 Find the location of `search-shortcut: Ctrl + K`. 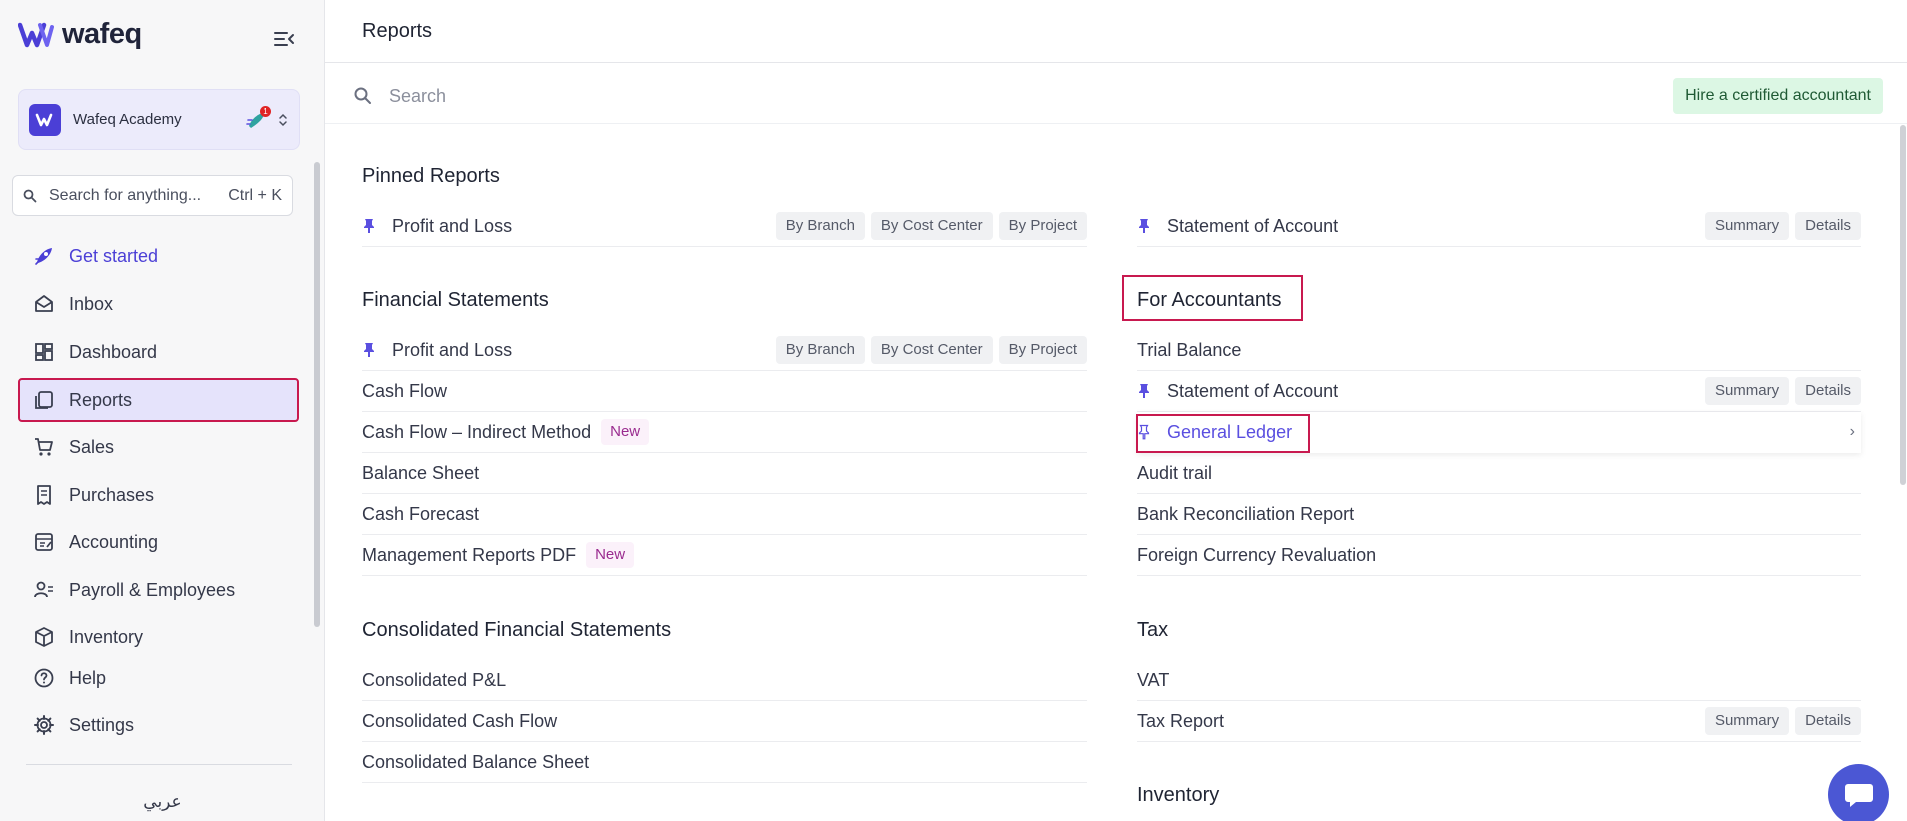

search-shortcut: Ctrl + K is located at coordinates (255, 195).